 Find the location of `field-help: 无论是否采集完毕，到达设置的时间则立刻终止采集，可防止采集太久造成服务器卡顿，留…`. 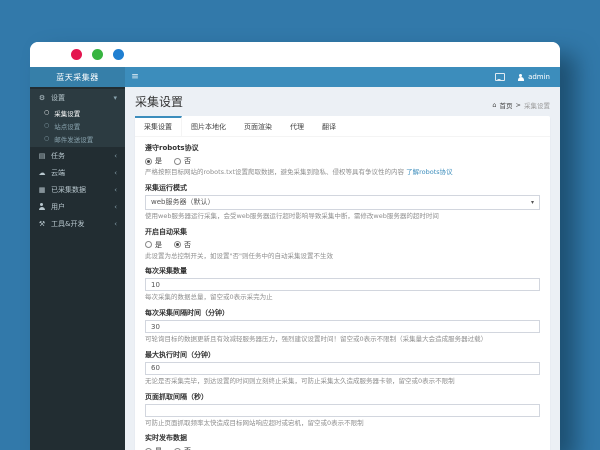

field-help: 无论是否采集完毕，到达设置的时间则立刻终止采集，可防止采集太久造成服务器卡顿，留… is located at coordinates (342, 381).